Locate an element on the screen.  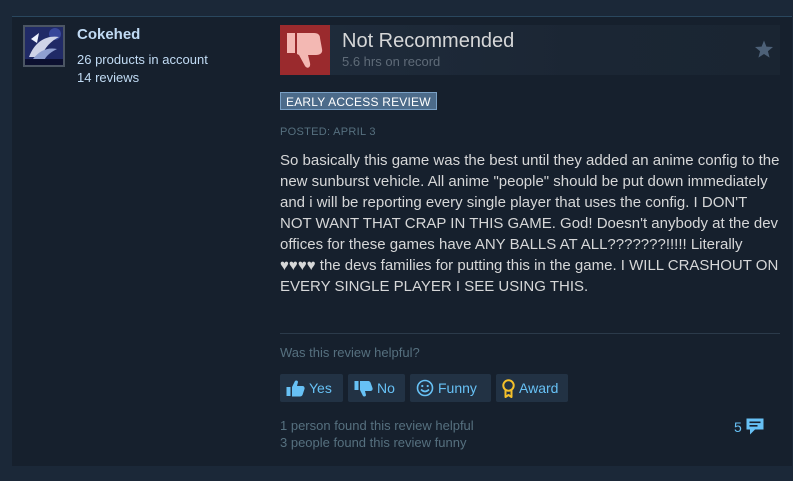
vote-yes-button: Yes is located at coordinates (311, 388).